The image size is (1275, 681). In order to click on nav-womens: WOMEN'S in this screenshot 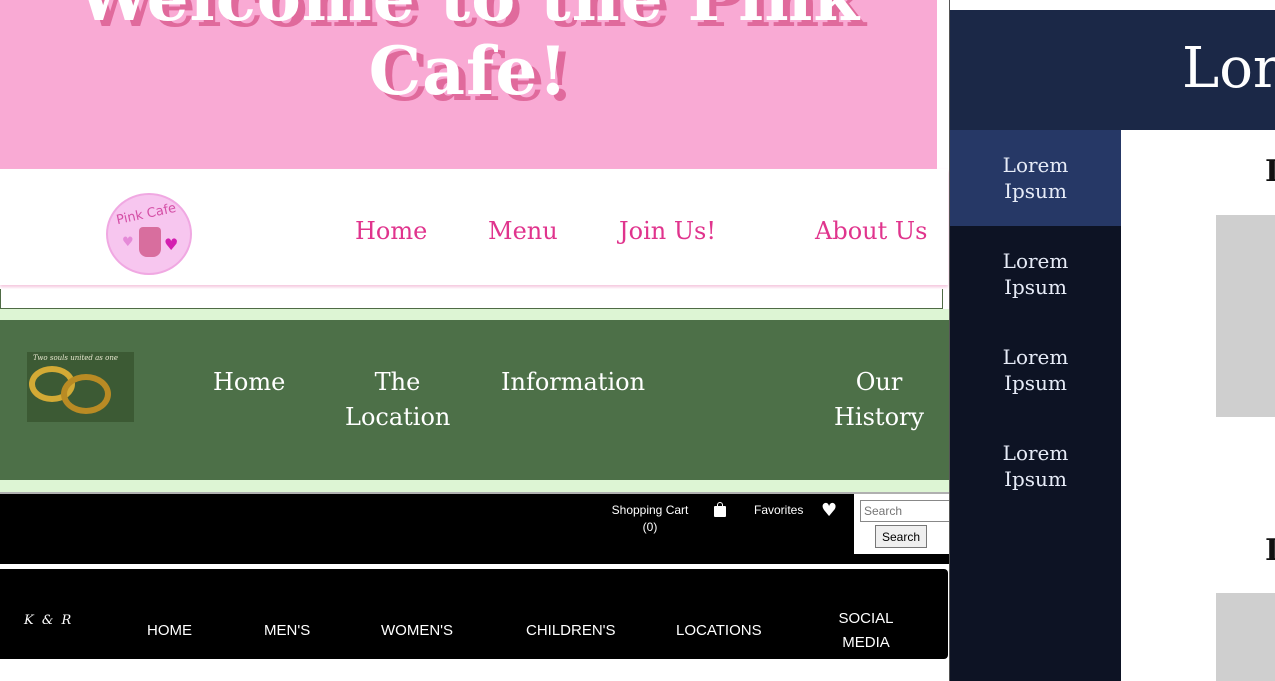, I will do `click(417, 631)`.